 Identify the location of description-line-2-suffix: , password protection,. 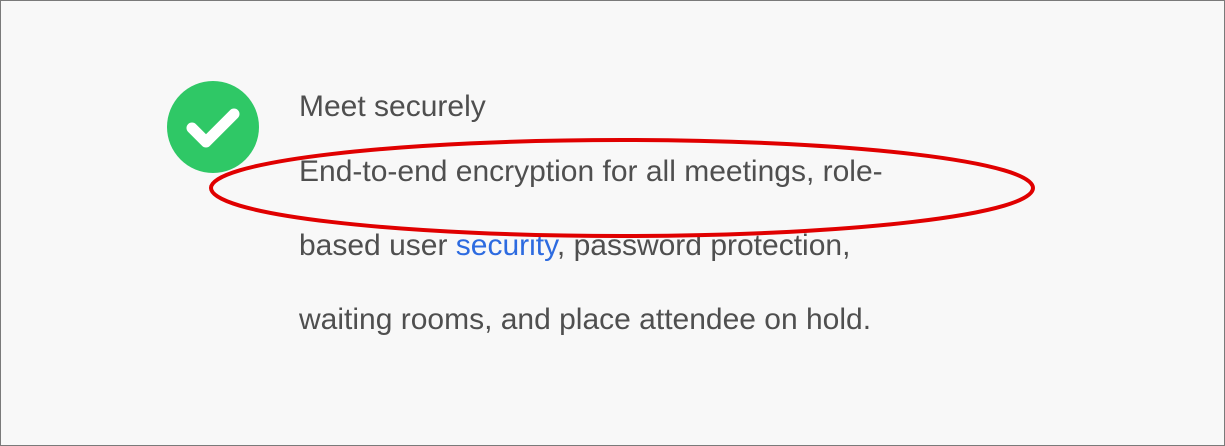
(703, 245).